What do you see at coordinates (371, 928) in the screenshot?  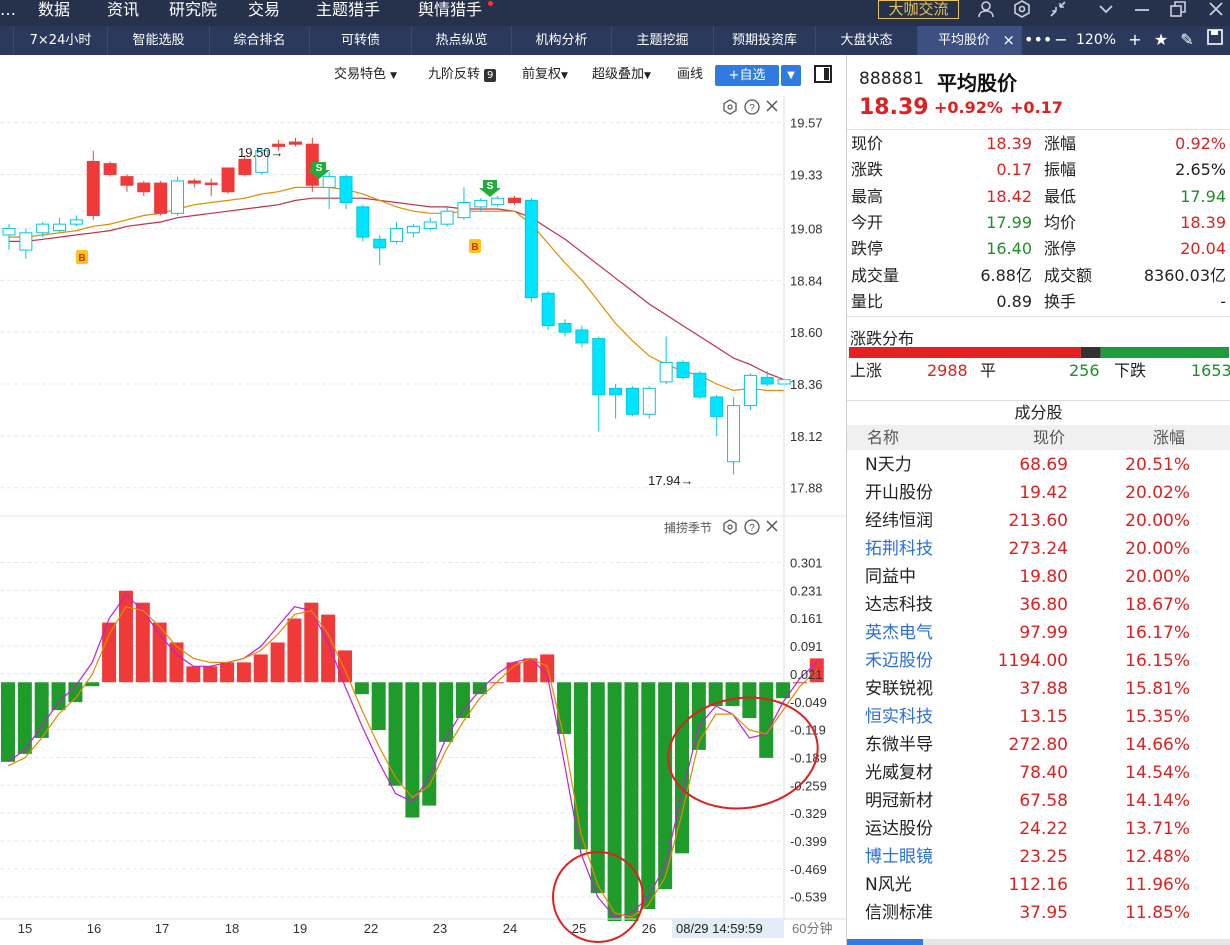 I see `time-tick-label: 22` at bounding box center [371, 928].